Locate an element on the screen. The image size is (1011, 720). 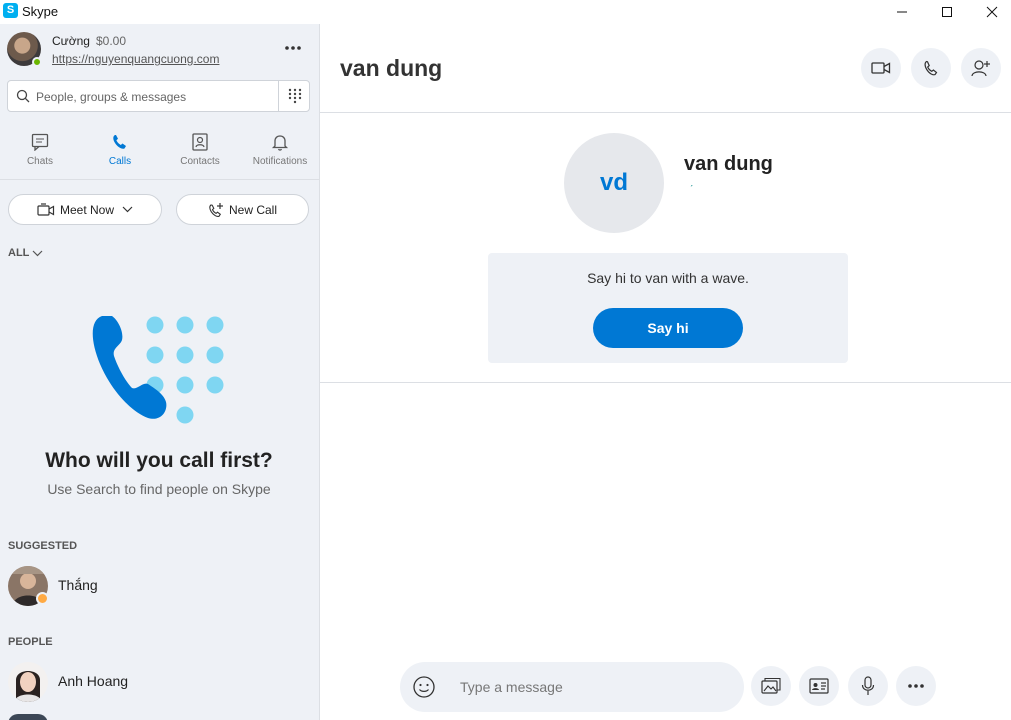
audio-call-button is located at coordinates (931, 68).